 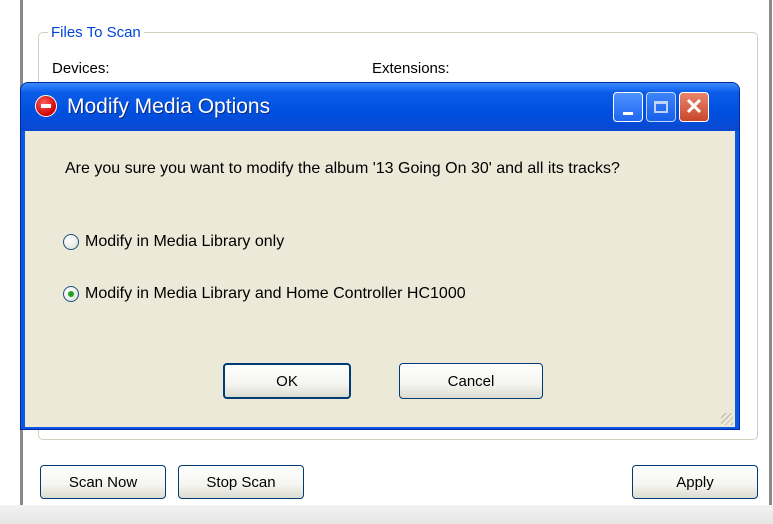 I want to click on close-button: ✕, so click(x=694, y=107).